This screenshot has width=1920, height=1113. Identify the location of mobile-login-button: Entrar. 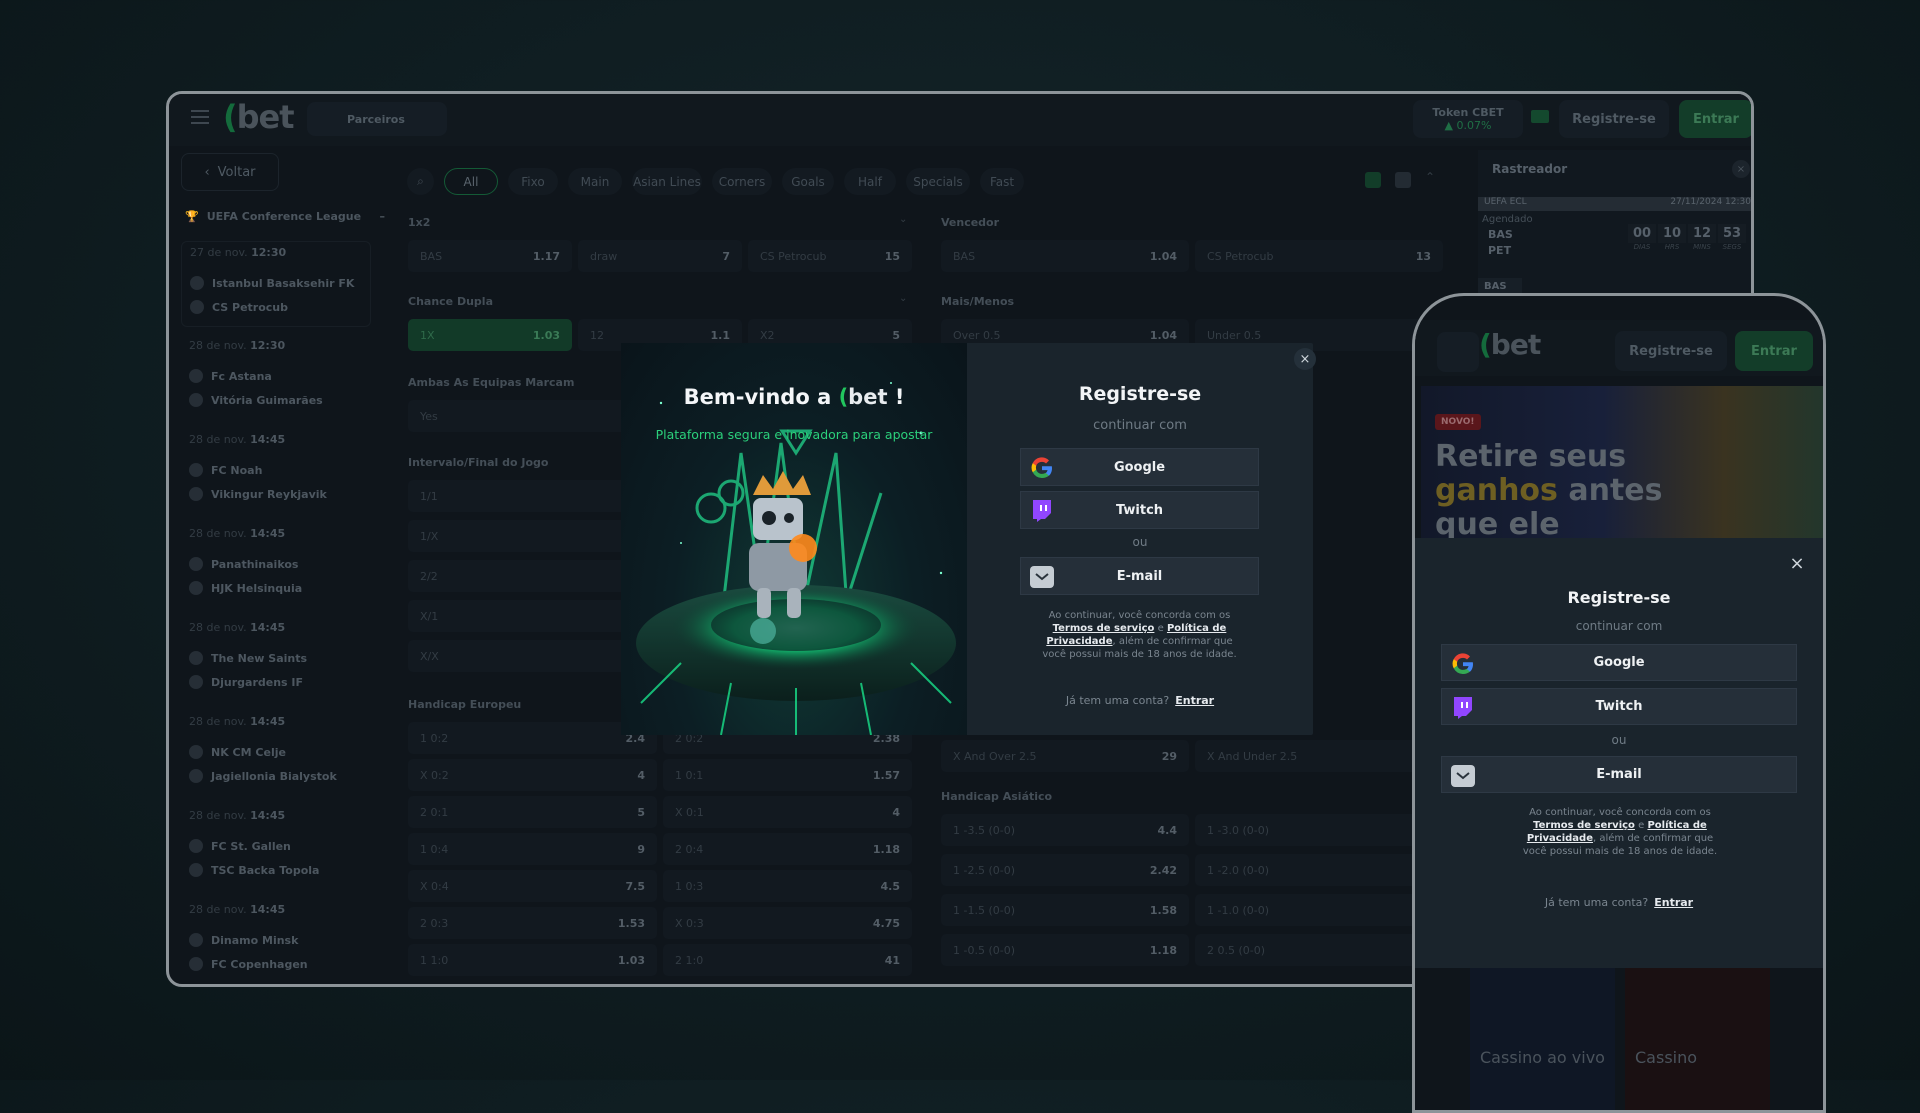
(1774, 351).